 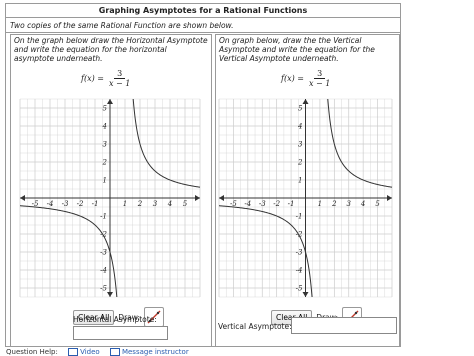 What do you see at coordinates (344, 325) in the screenshot?
I see `vertical-asymptote-input` at bounding box center [344, 325].